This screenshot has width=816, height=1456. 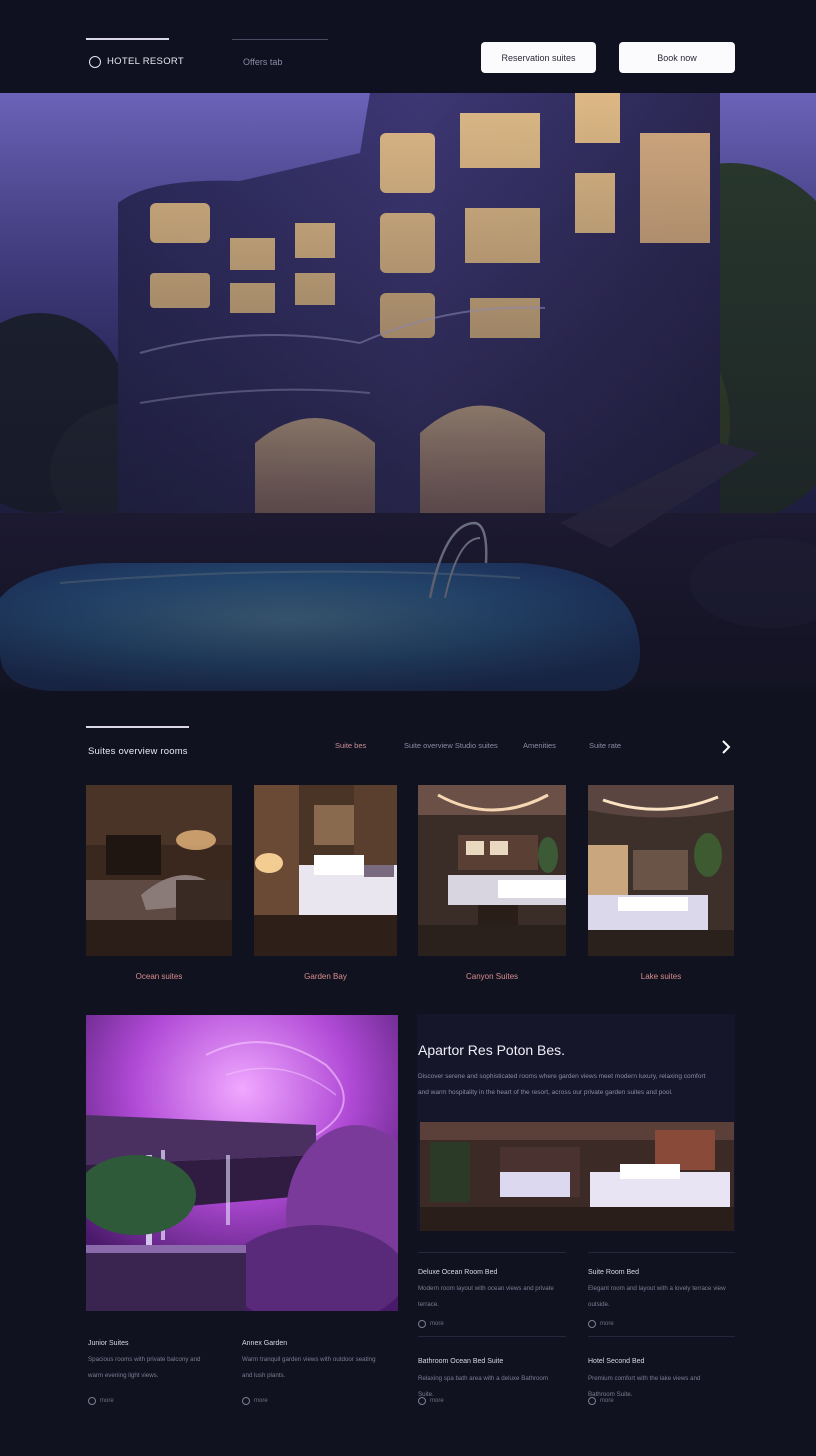 I want to click on info-meta-4: more, so click(x=601, y=1324).